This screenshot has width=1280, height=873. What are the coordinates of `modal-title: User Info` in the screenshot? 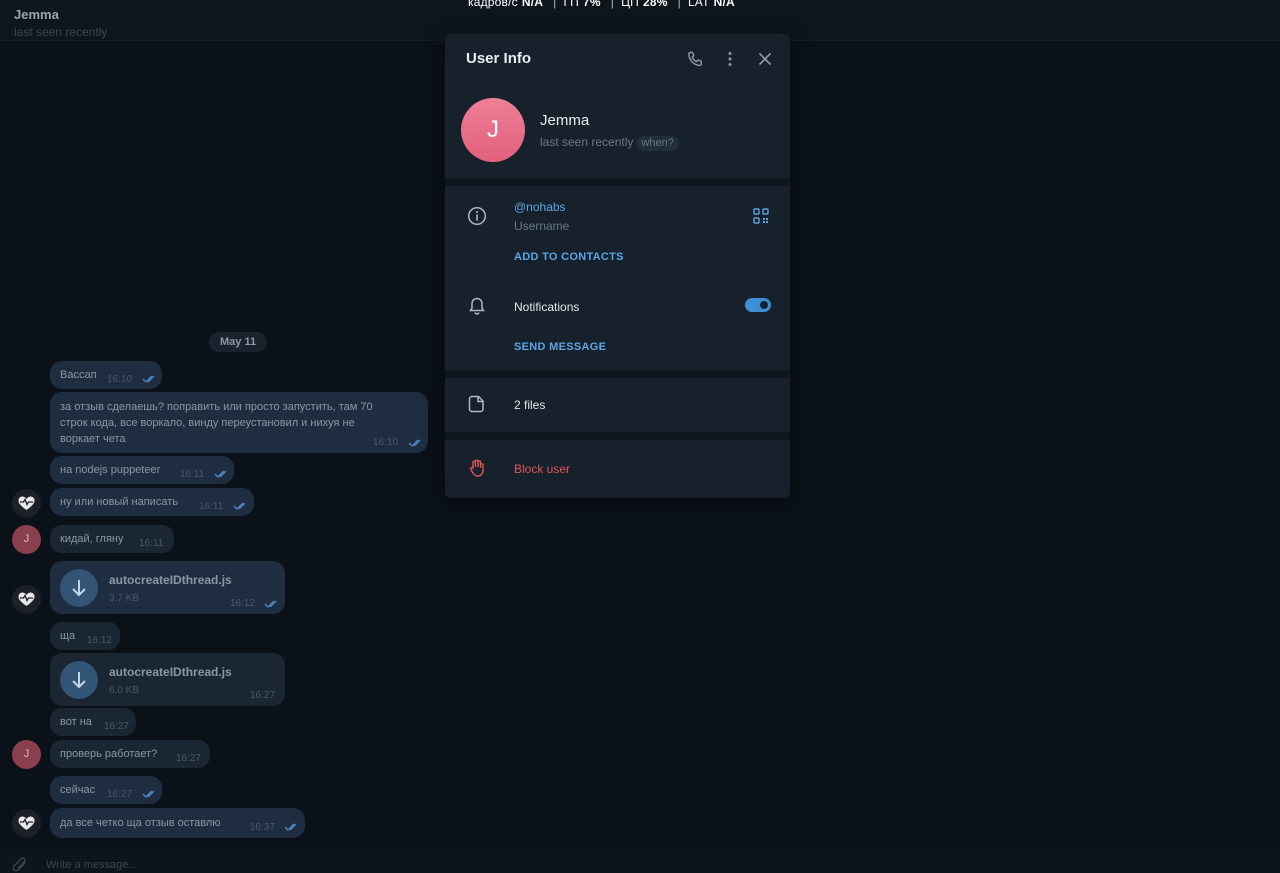 It's located at (499, 58).